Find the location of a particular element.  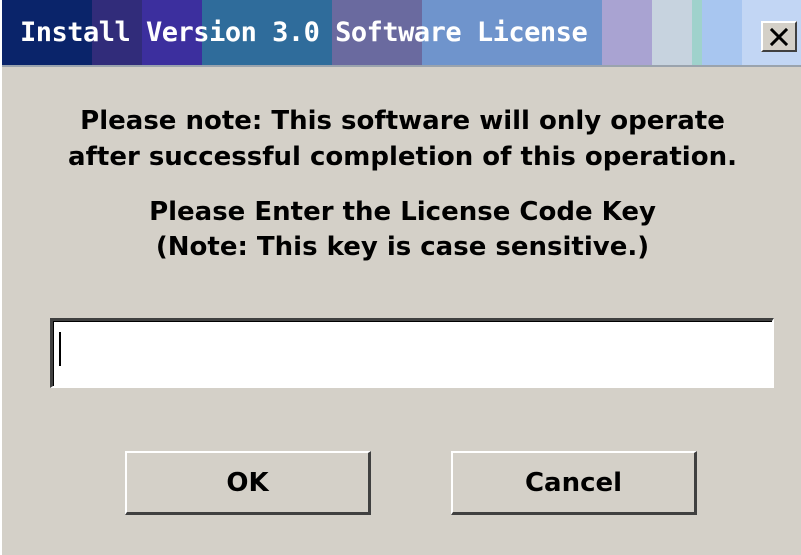

prompt-line-1: Please Enter the License Code Key is located at coordinates (402, 212).